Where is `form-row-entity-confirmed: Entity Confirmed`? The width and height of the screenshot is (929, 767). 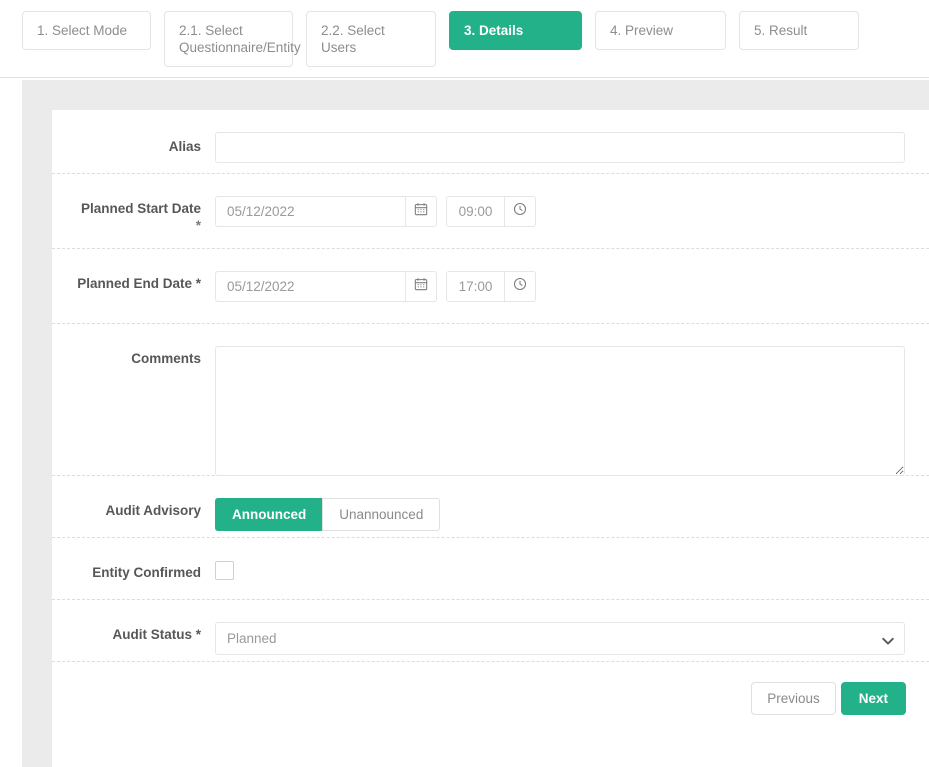
form-row-entity-confirmed: Entity Confirmed is located at coordinates (490, 569).